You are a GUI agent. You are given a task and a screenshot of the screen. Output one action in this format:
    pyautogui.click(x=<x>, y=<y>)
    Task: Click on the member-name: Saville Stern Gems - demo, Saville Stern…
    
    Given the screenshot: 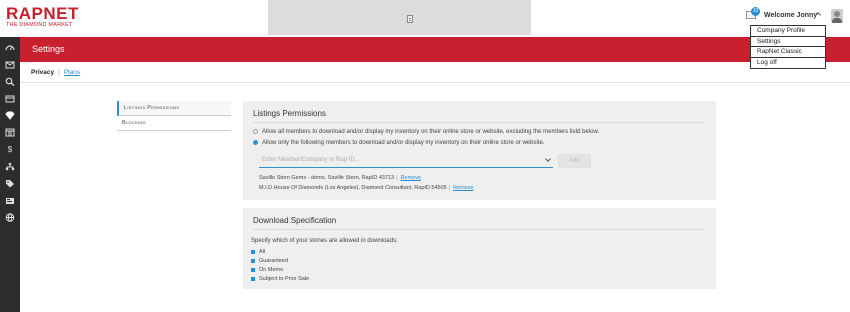 What is the action you would take?
    pyautogui.click(x=327, y=178)
    